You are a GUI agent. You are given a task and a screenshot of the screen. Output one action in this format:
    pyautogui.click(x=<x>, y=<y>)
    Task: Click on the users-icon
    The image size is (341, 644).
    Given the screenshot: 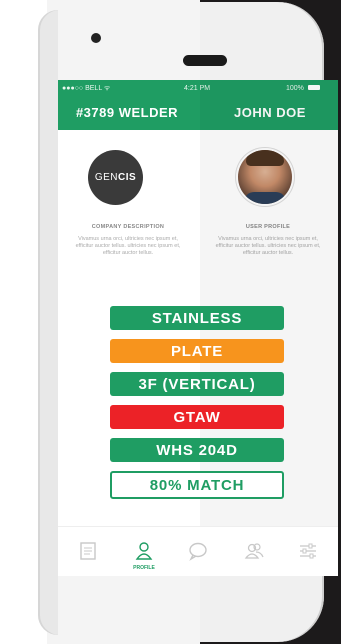 What is the action you would take?
    pyautogui.click(x=254, y=551)
    